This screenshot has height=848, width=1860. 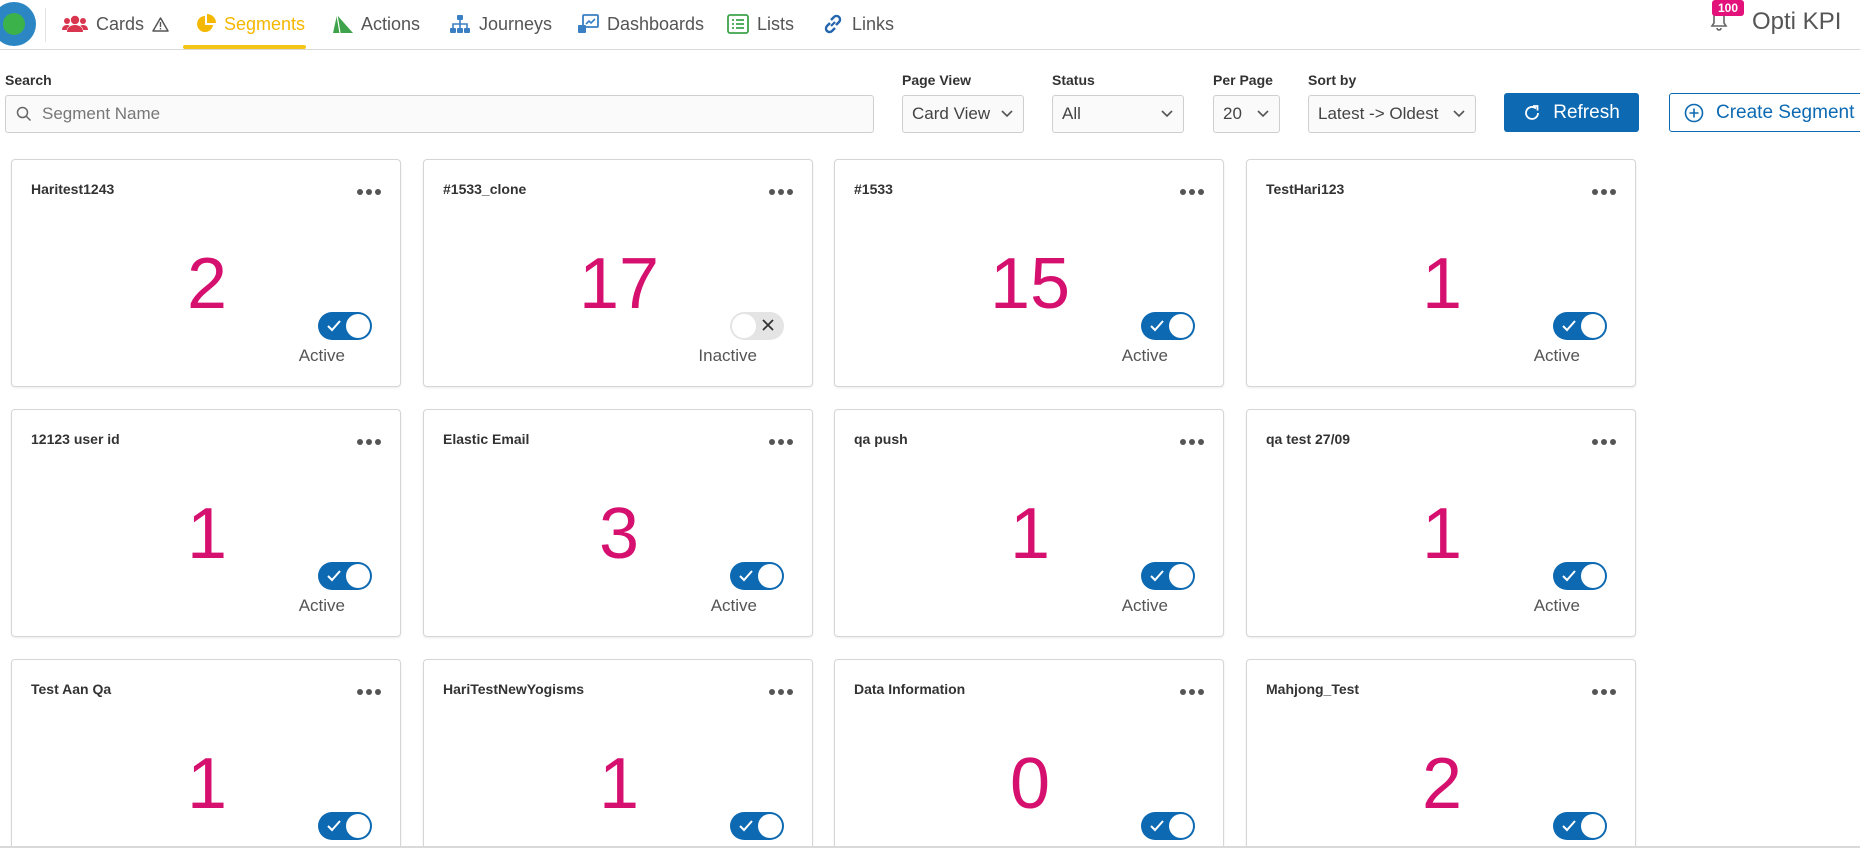 What do you see at coordinates (75, 439) in the screenshot?
I see `segment-name: 12123 user id` at bounding box center [75, 439].